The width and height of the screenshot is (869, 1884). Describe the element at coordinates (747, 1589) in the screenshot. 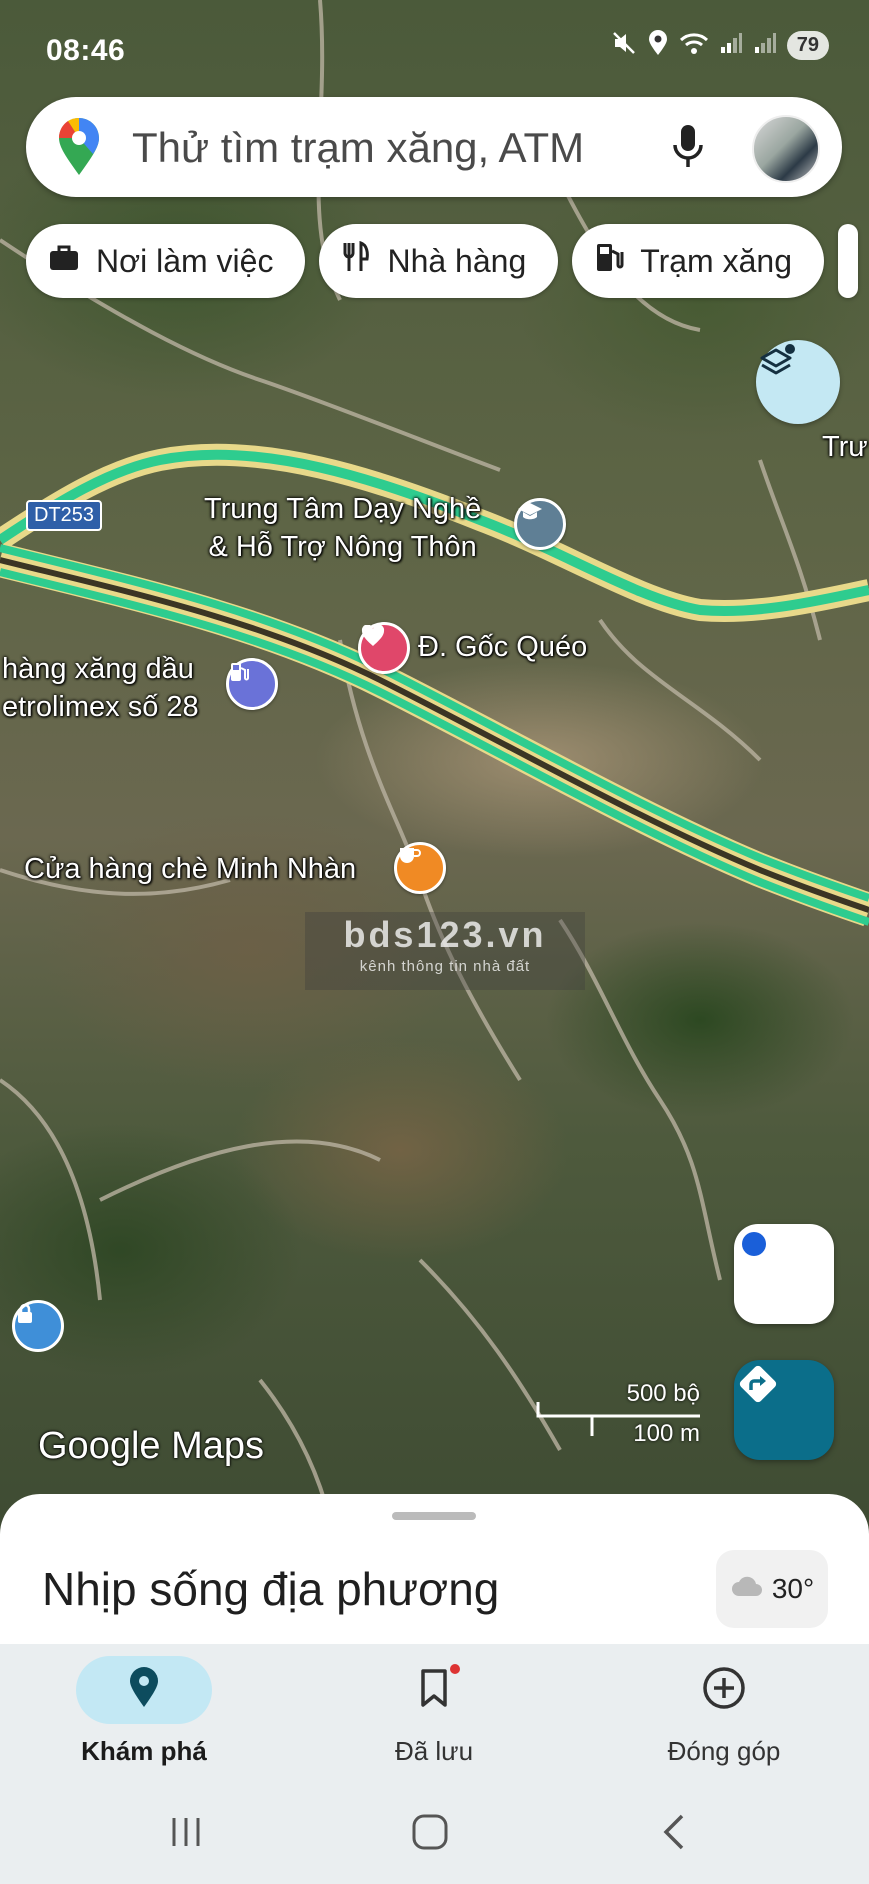

I see `cloud-icon` at that location.